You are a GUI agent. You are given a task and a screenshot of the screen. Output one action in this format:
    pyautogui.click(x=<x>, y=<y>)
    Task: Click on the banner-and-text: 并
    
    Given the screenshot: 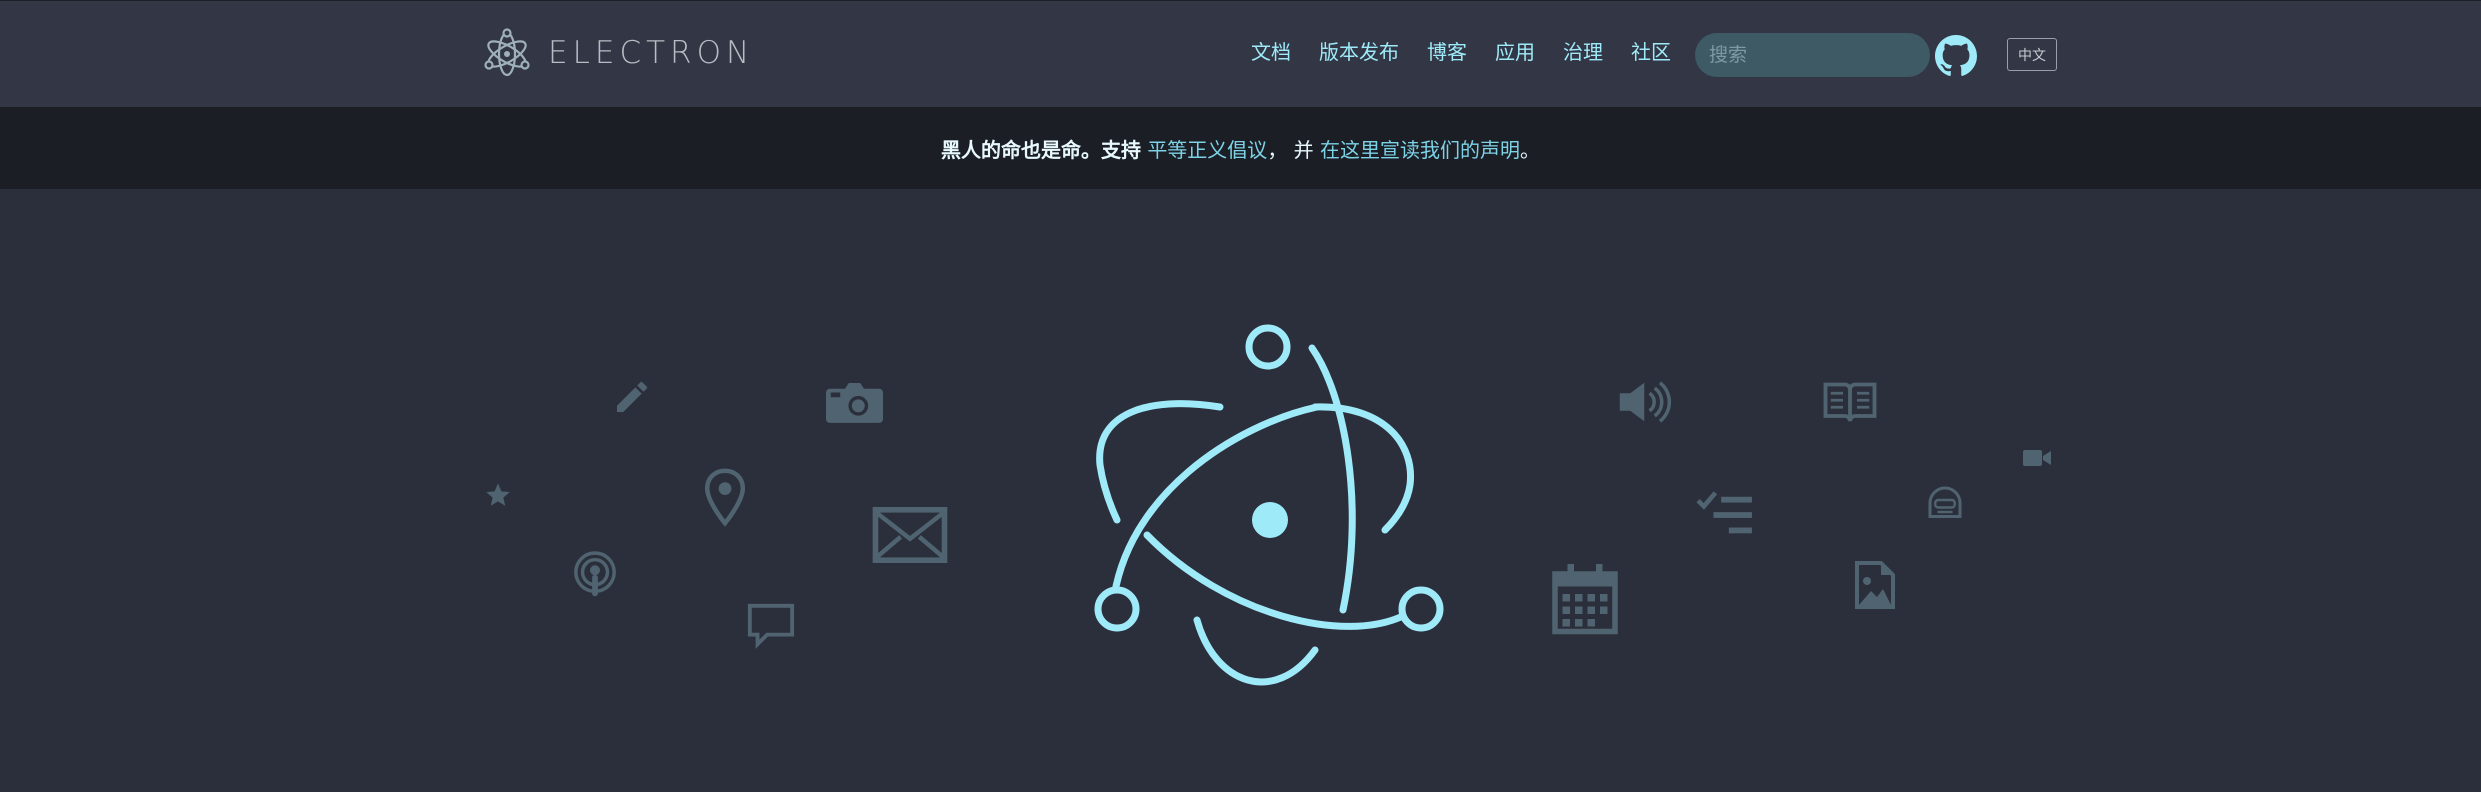 What is the action you would take?
    pyautogui.click(x=1303, y=149)
    